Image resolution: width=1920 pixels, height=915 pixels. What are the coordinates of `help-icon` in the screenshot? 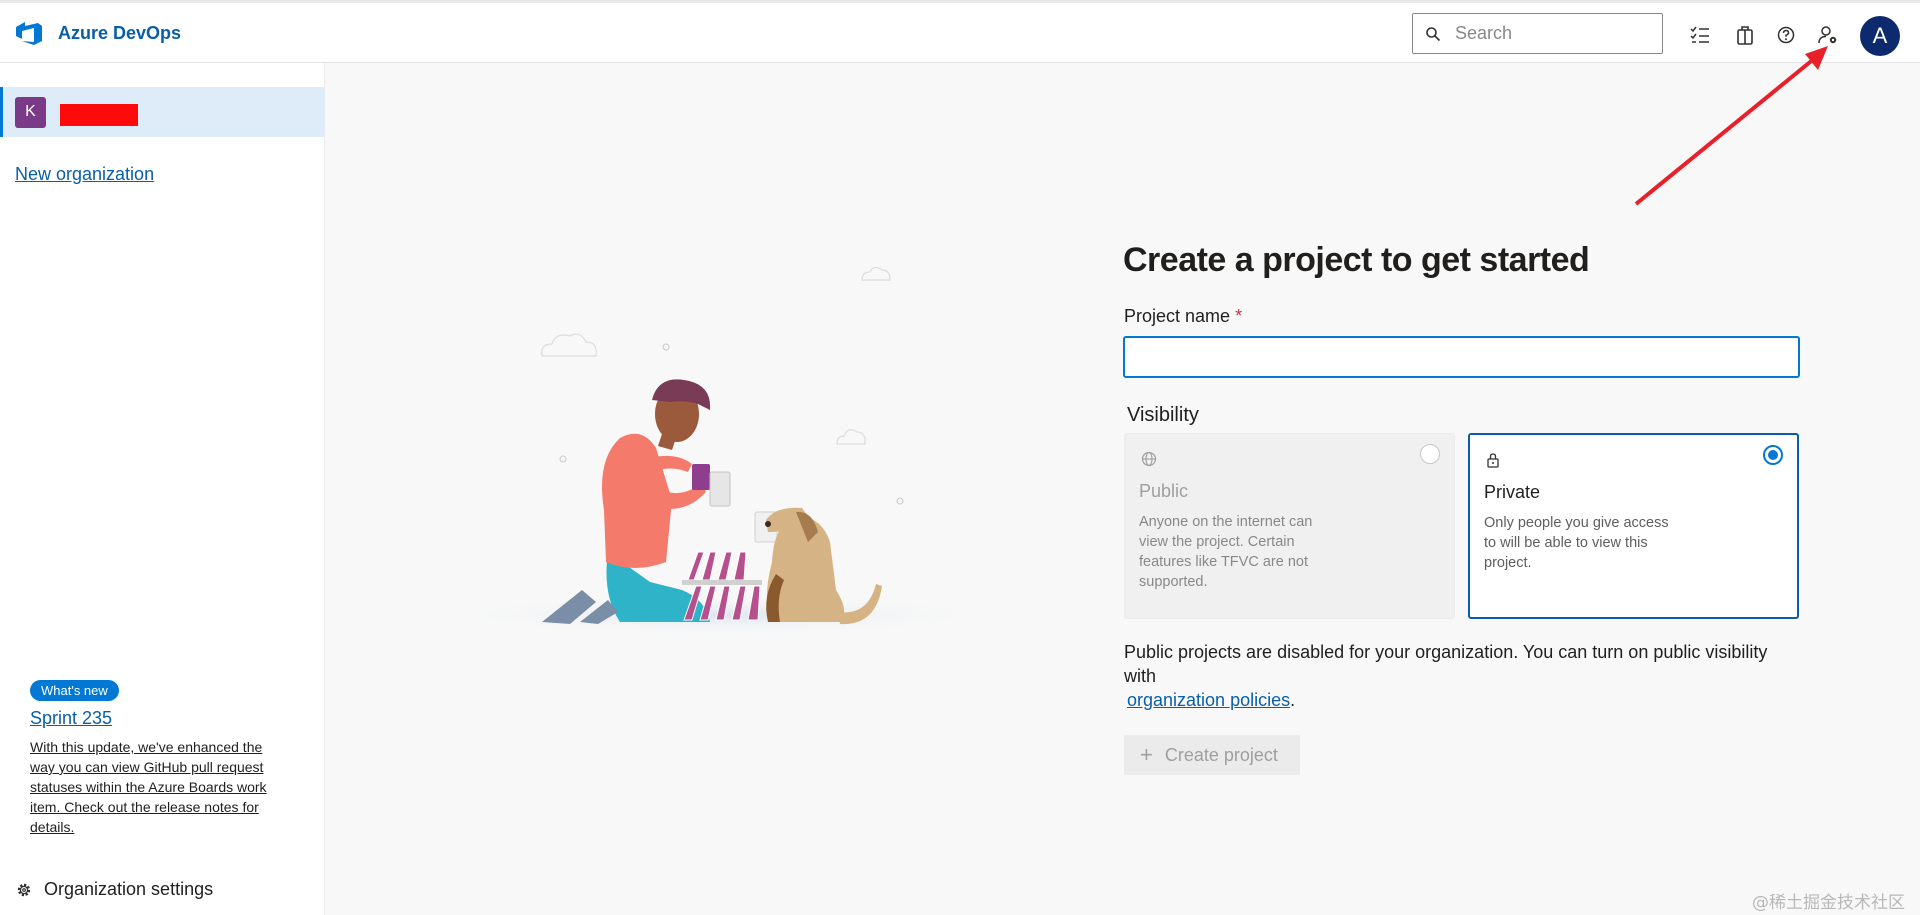 It's located at (1786, 35).